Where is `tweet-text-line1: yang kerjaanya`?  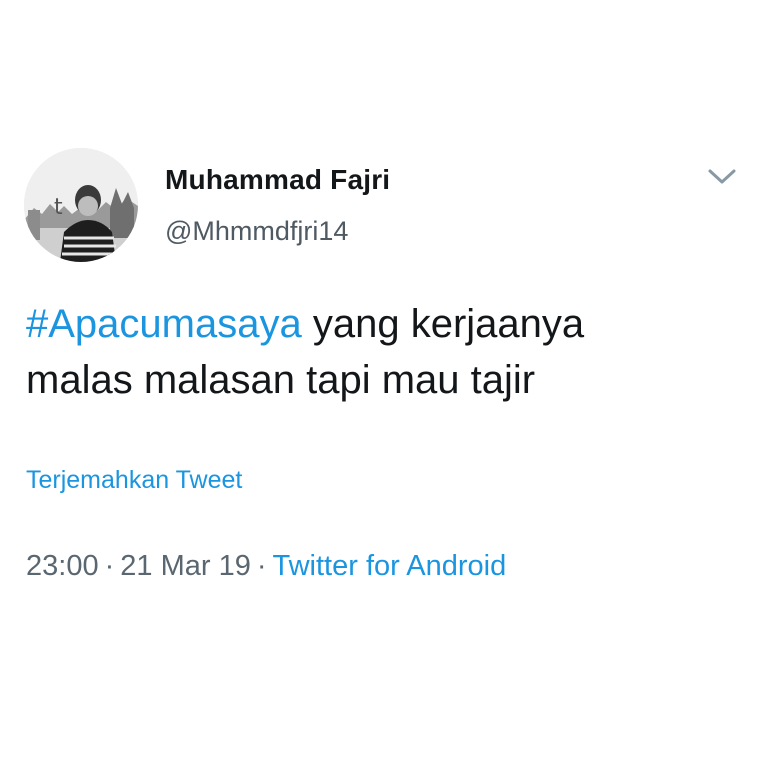
tweet-text-line1: yang kerjaanya is located at coordinates (443, 324).